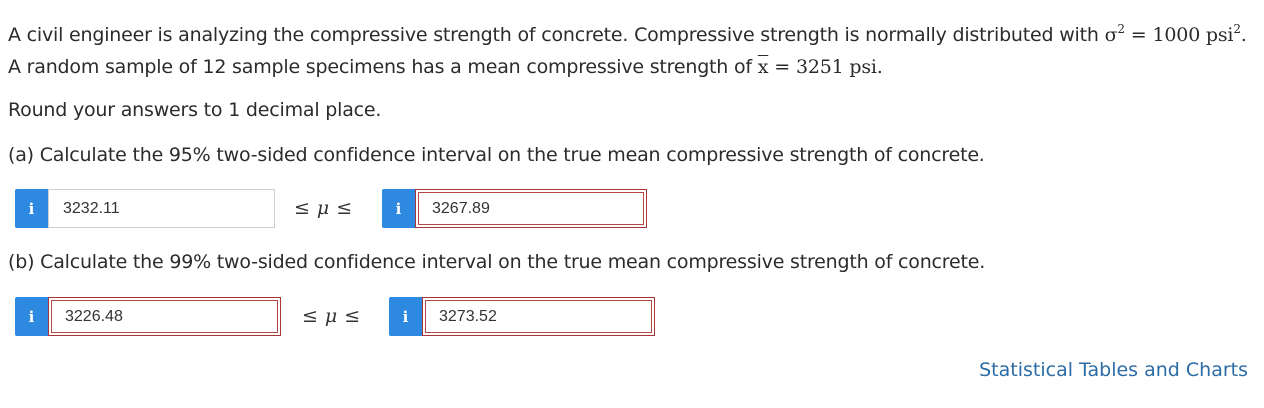 The width and height of the screenshot is (1264, 408). I want to click on part-b-relation: ≤ μ ≤, so click(331, 316).